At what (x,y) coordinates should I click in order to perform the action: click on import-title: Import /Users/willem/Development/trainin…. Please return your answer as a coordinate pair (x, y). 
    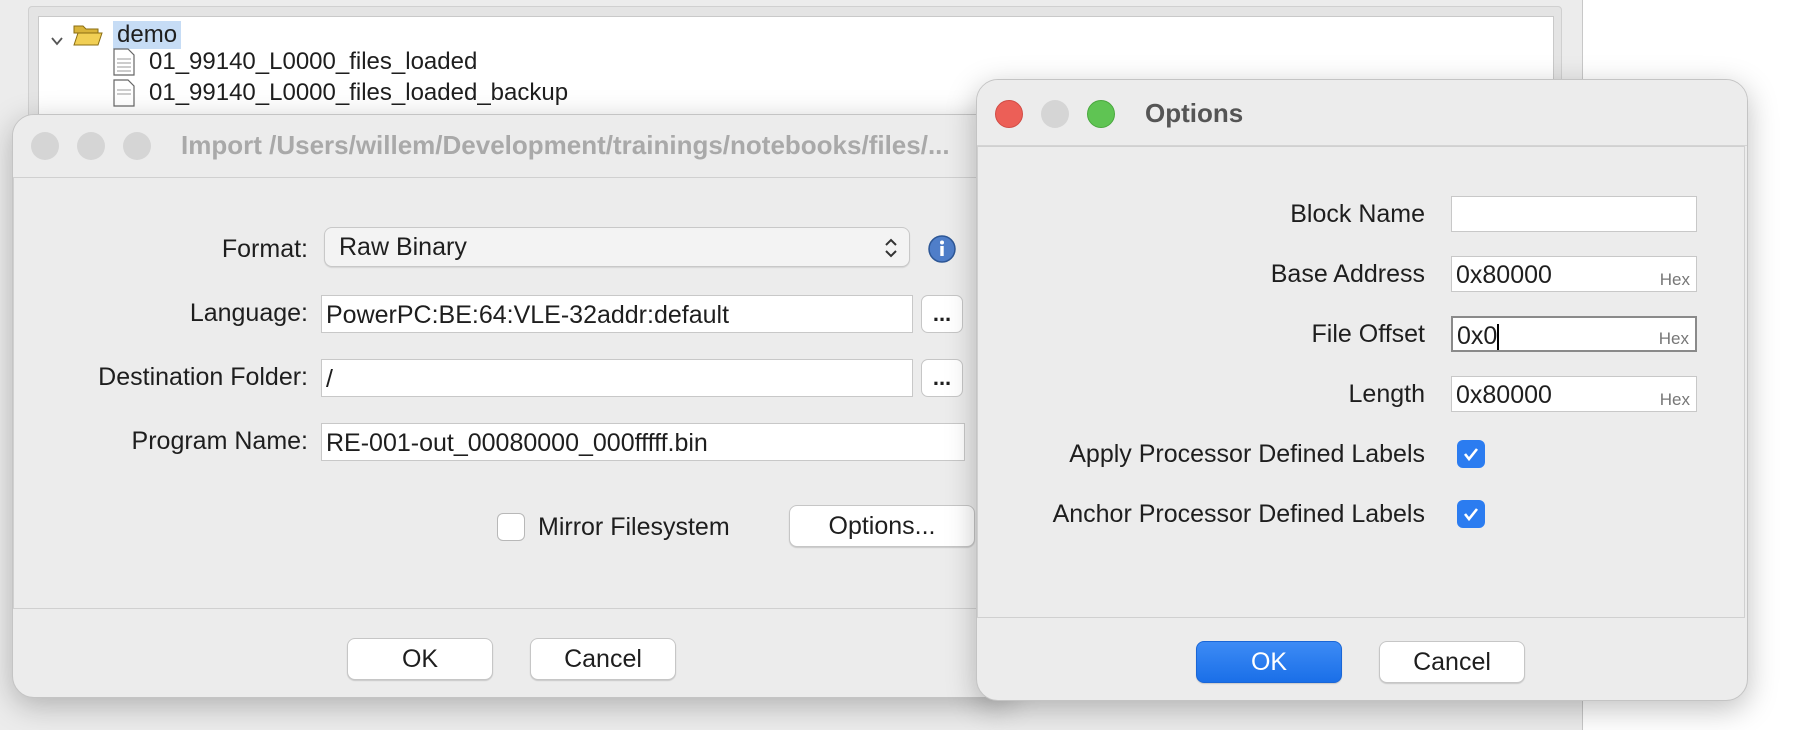
    Looking at the image, I should click on (565, 145).